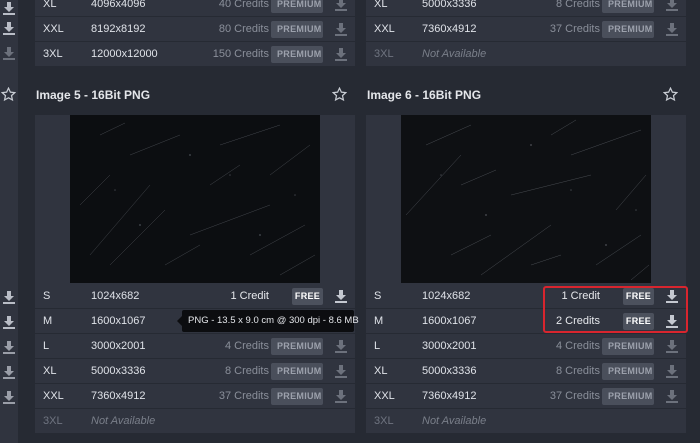 Image resolution: width=700 pixels, height=443 pixels. What do you see at coordinates (307, 296) in the screenshot?
I see `free-badge: FREE` at bounding box center [307, 296].